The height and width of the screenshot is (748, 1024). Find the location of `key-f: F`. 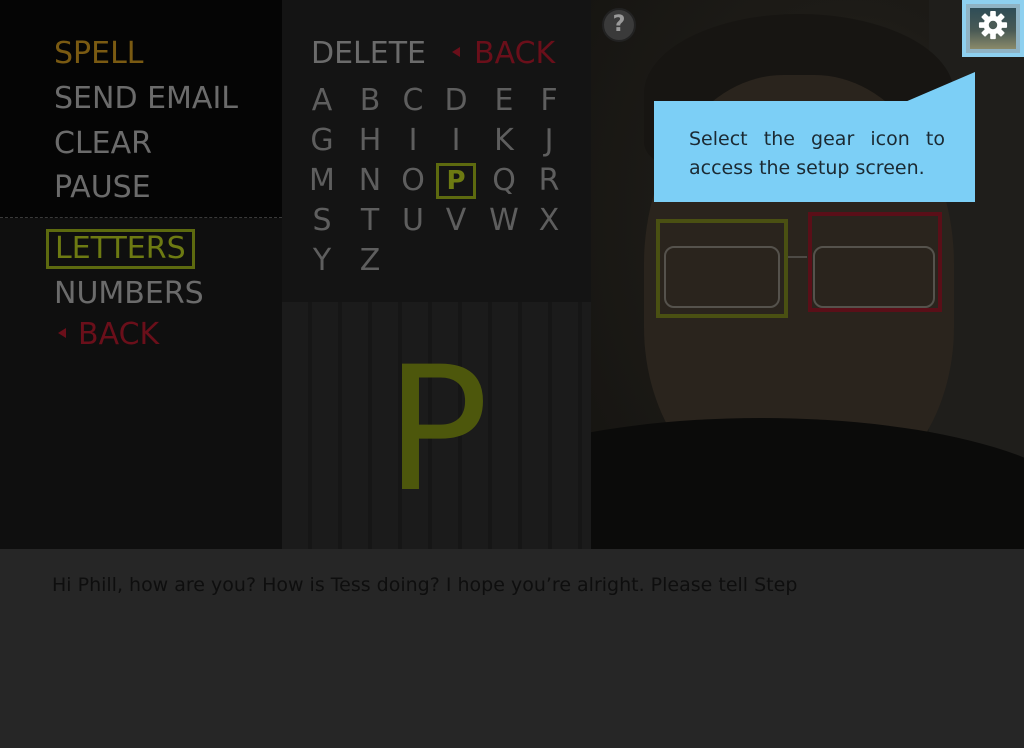

key-f: F is located at coordinates (549, 101).